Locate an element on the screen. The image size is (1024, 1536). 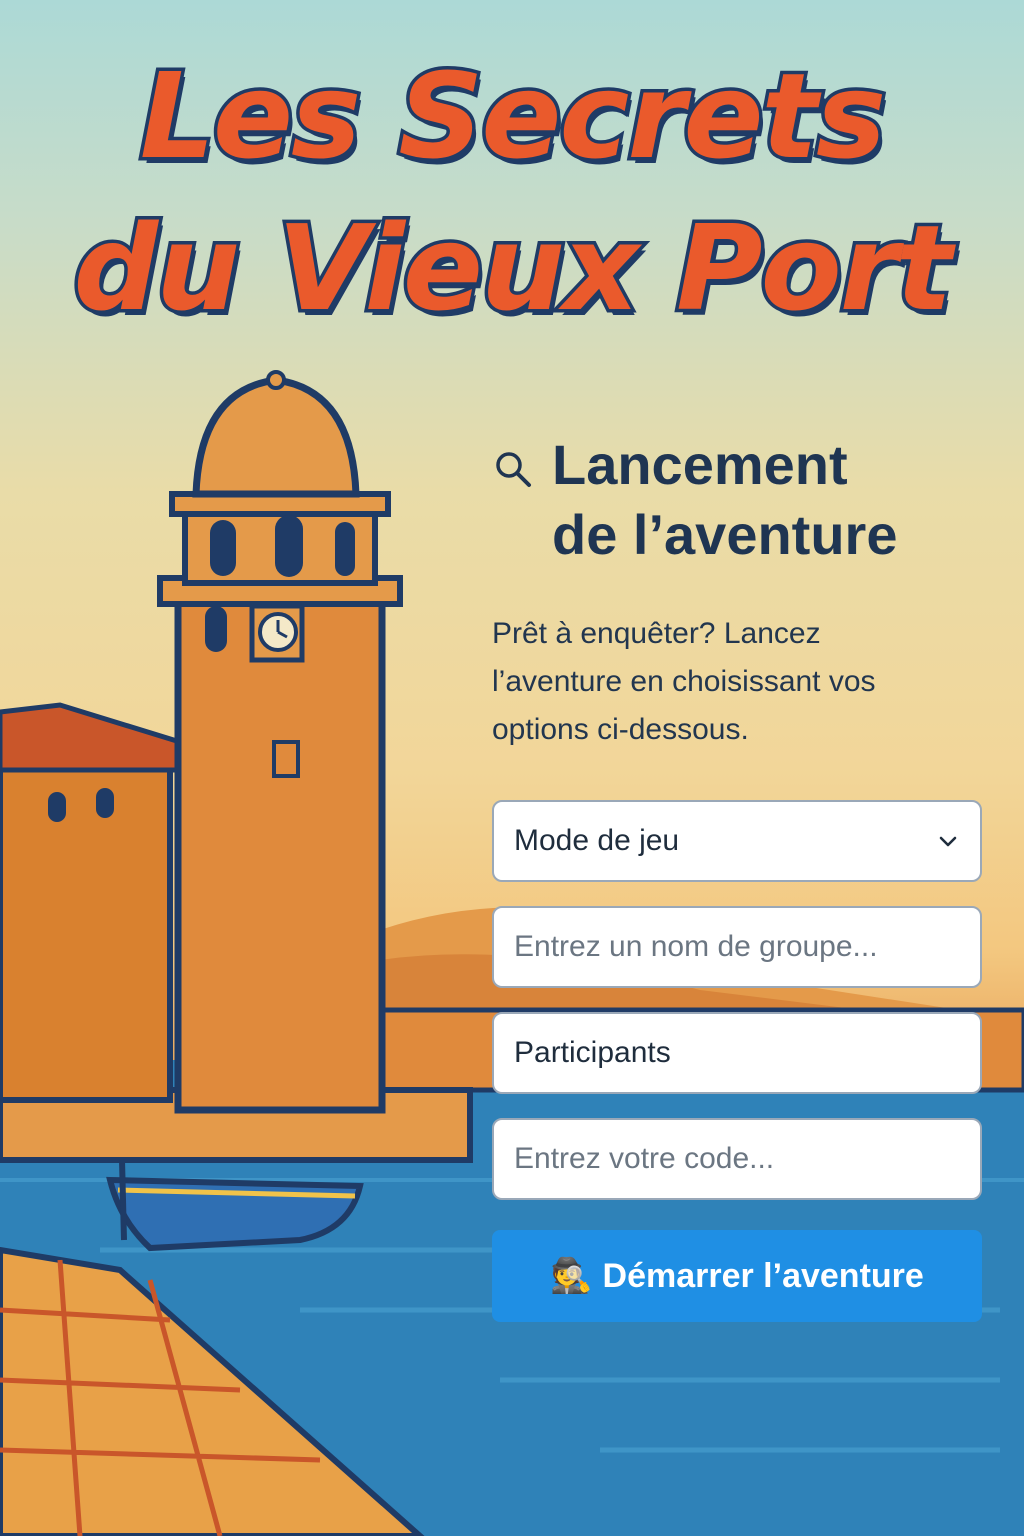
title-line-1: Les Secrets is located at coordinates (512, 116).